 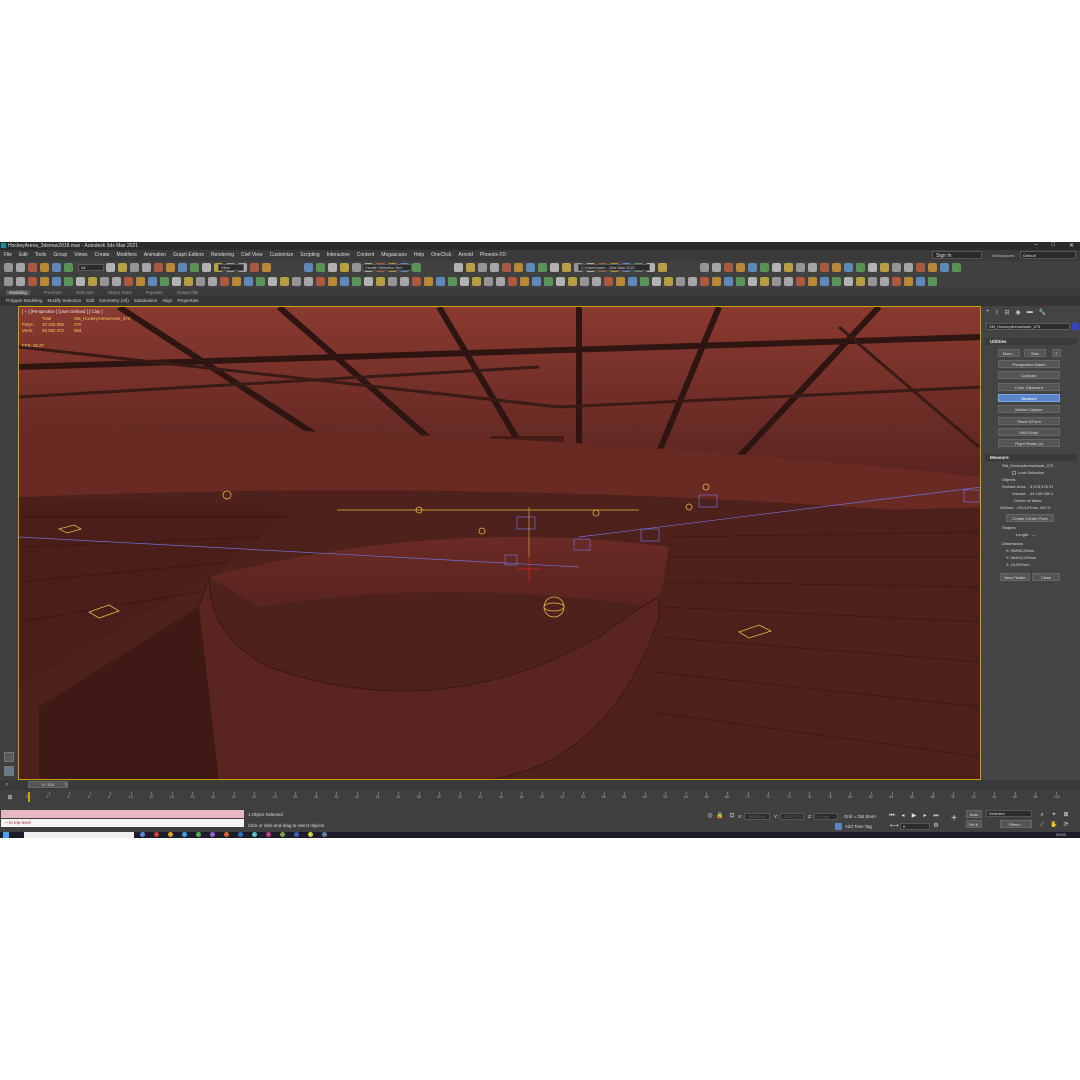 I want to click on lock-selection-checkbox, so click(x=1014, y=473).